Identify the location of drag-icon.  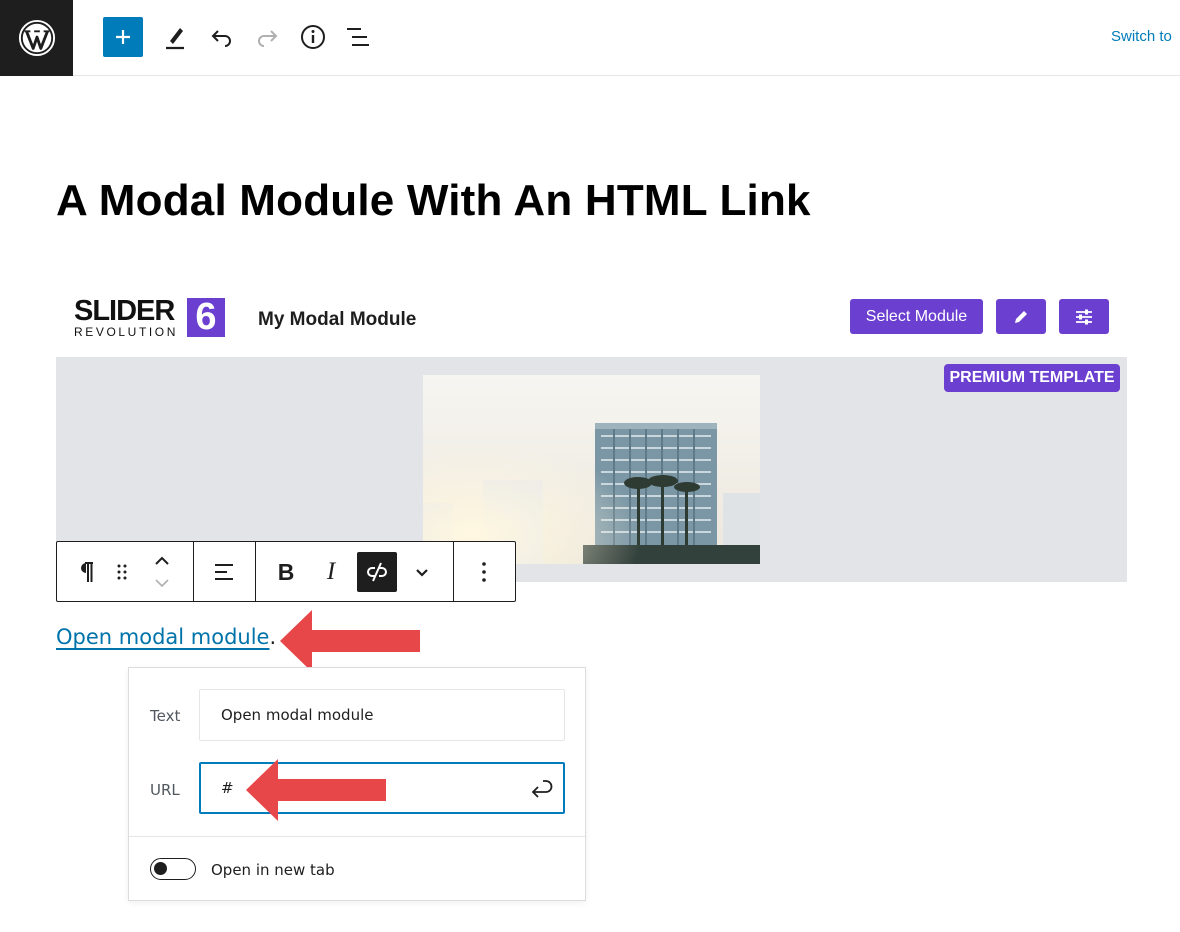
(122, 572).